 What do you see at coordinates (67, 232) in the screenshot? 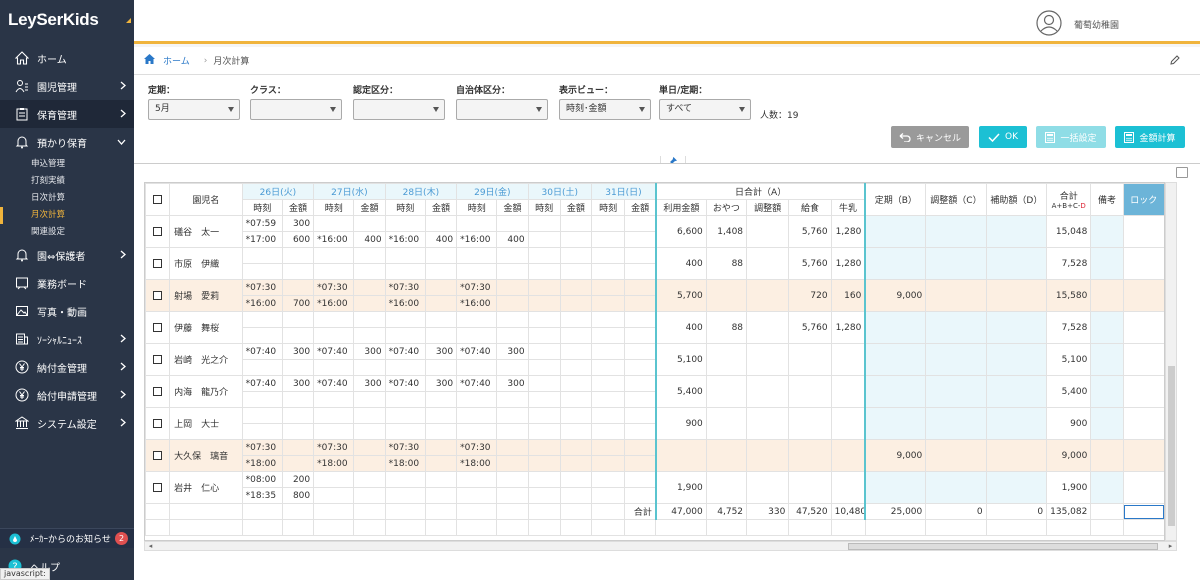
I see `submenu-item: 関連設定` at bounding box center [67, 232].